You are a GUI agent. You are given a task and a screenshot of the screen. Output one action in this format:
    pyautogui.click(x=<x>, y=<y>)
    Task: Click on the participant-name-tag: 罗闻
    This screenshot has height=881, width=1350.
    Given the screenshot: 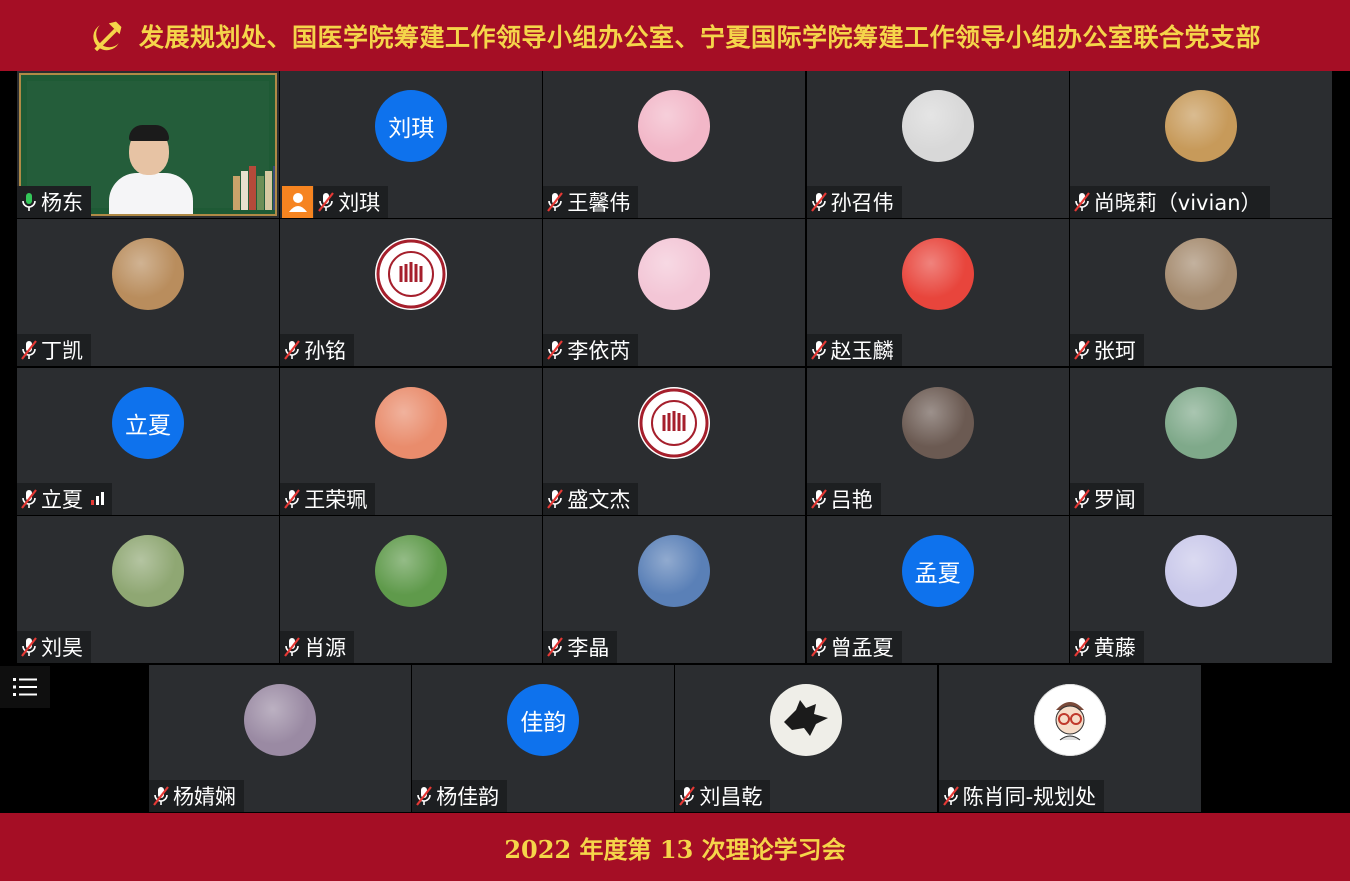 What is the action you would take?
    pyautogui.click(x=1106, y=498)
    